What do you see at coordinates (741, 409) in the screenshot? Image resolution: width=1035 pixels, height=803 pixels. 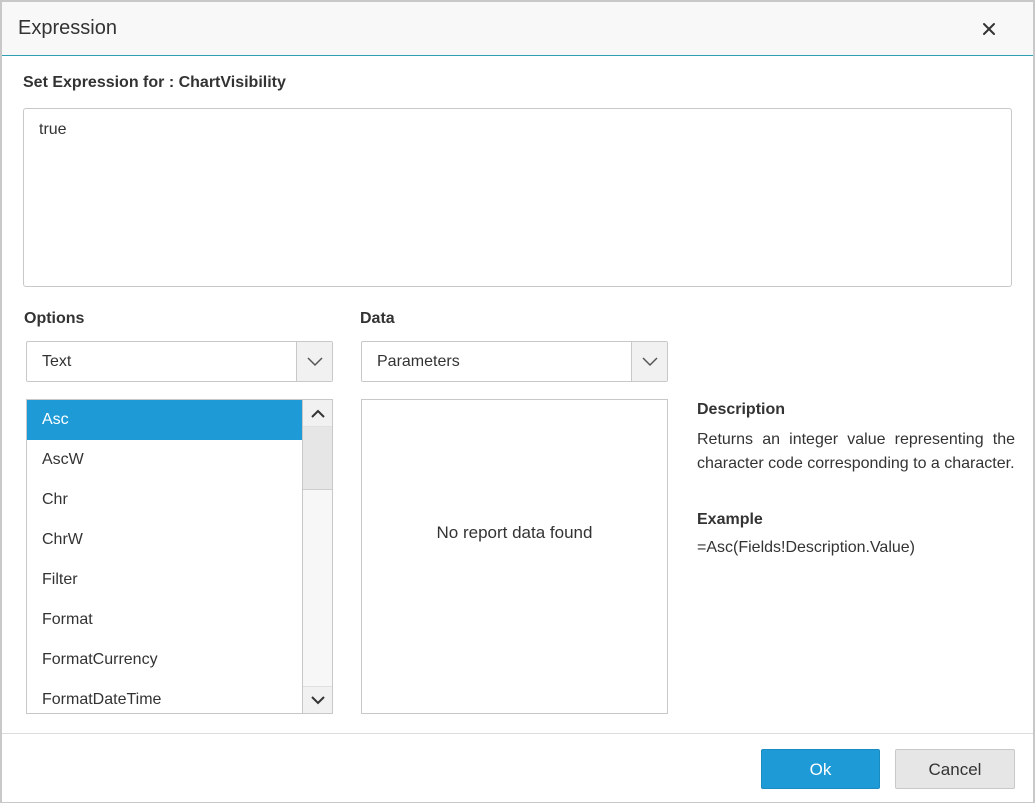 I see `description-heading: Description` at bounding box center [741, 409].